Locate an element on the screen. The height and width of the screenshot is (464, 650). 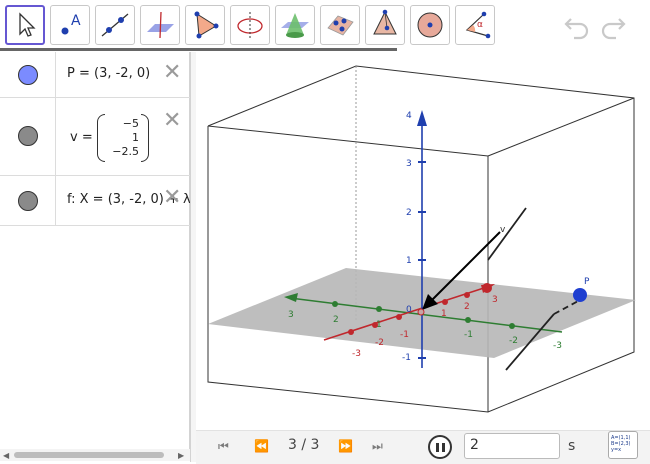
angle-icon: α is located at coordinates (478, 25).